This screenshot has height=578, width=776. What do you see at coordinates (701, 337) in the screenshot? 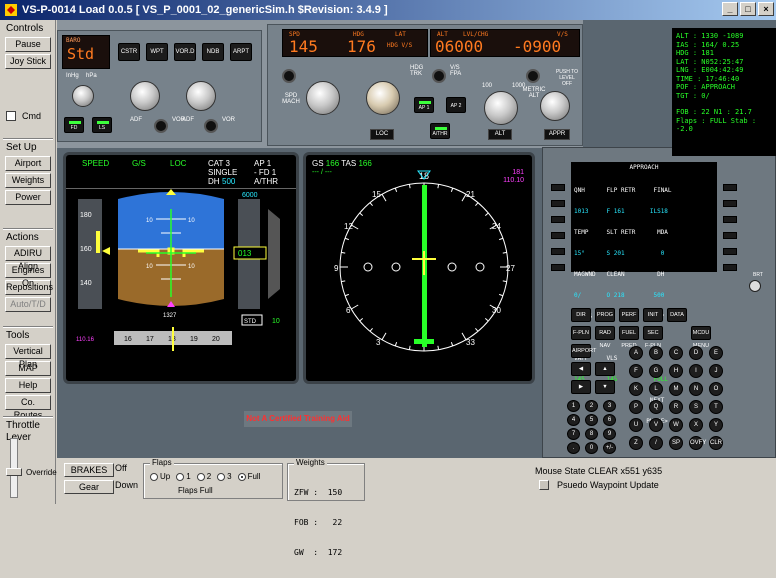
I see `mcdu-menu-key: MCDU MENU` at bounding box center [701, 337].